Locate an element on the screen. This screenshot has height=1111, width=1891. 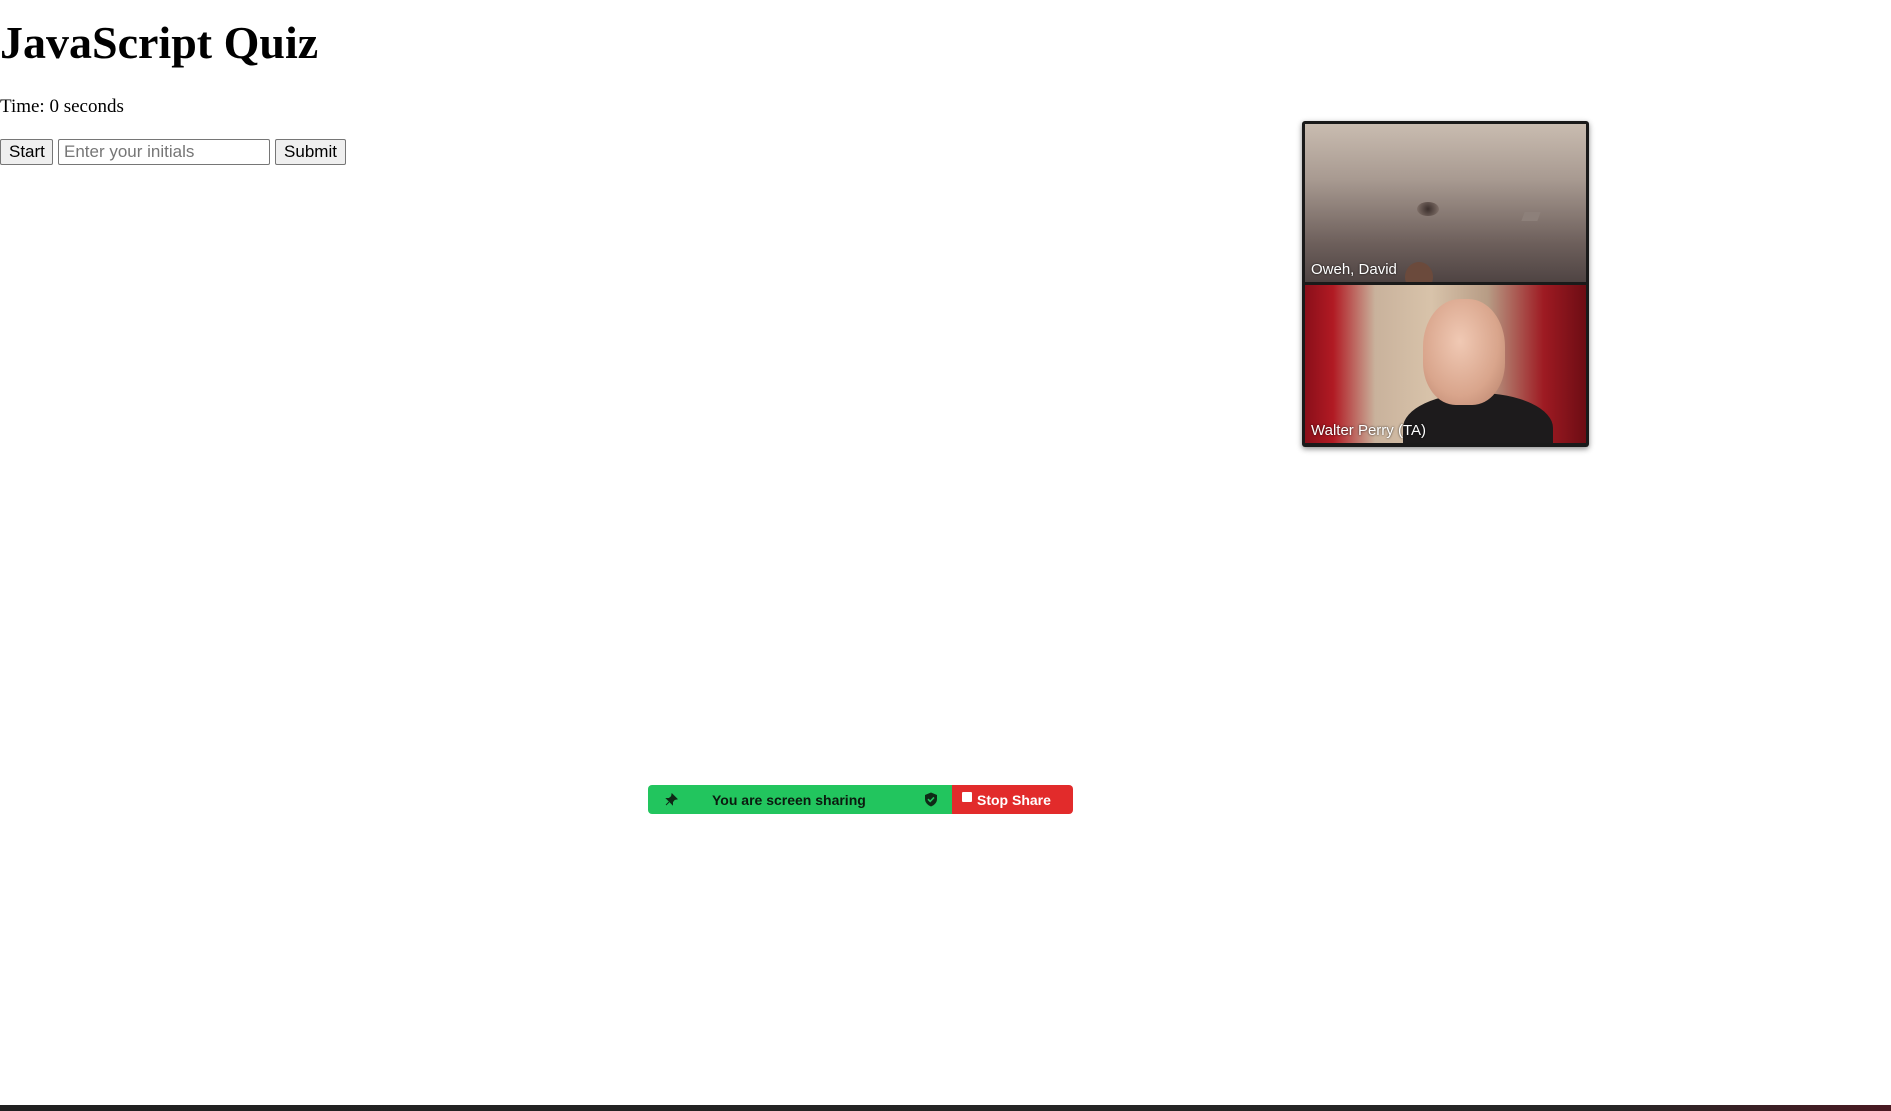
stop-share-label: Stop Share is located at coordinates (1014, 799).